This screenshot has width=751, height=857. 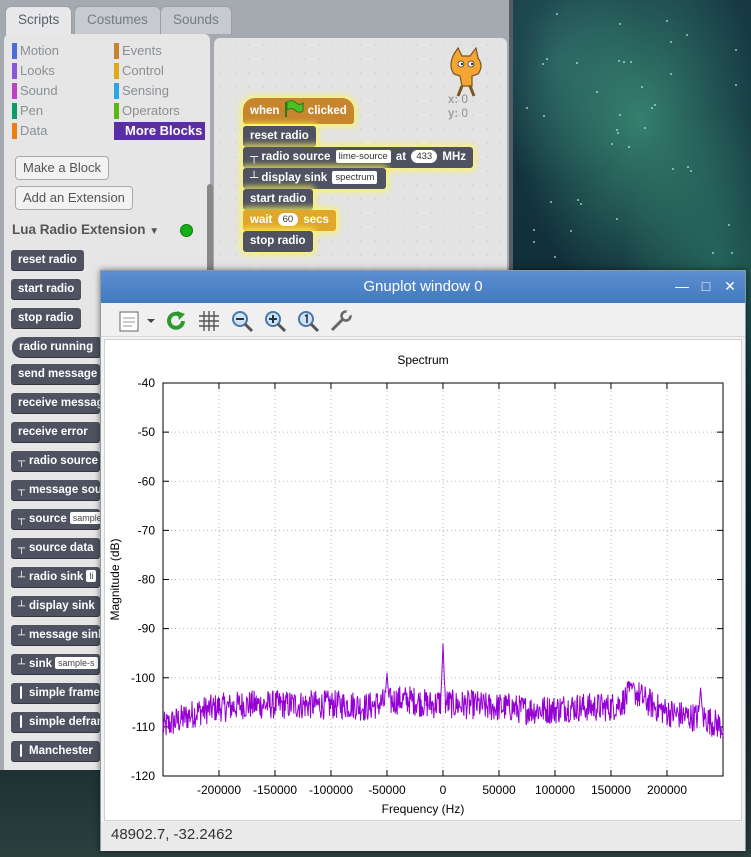 What do you see at coordinates (147, 111) in the screenshot?
I see `category-operators: Operators` at bounding box center [147, 111].